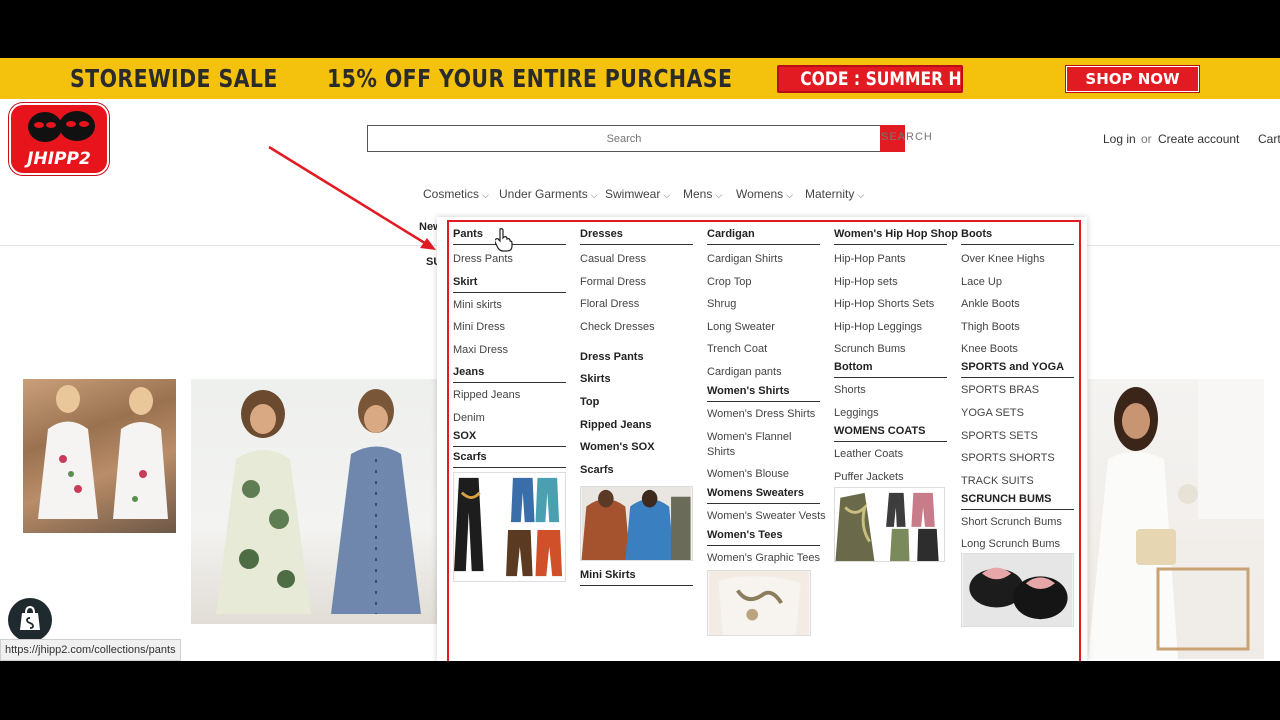 This screenshot has width=1280, height=720. I want to click on nav-label: Maternity, so click(830, 194).